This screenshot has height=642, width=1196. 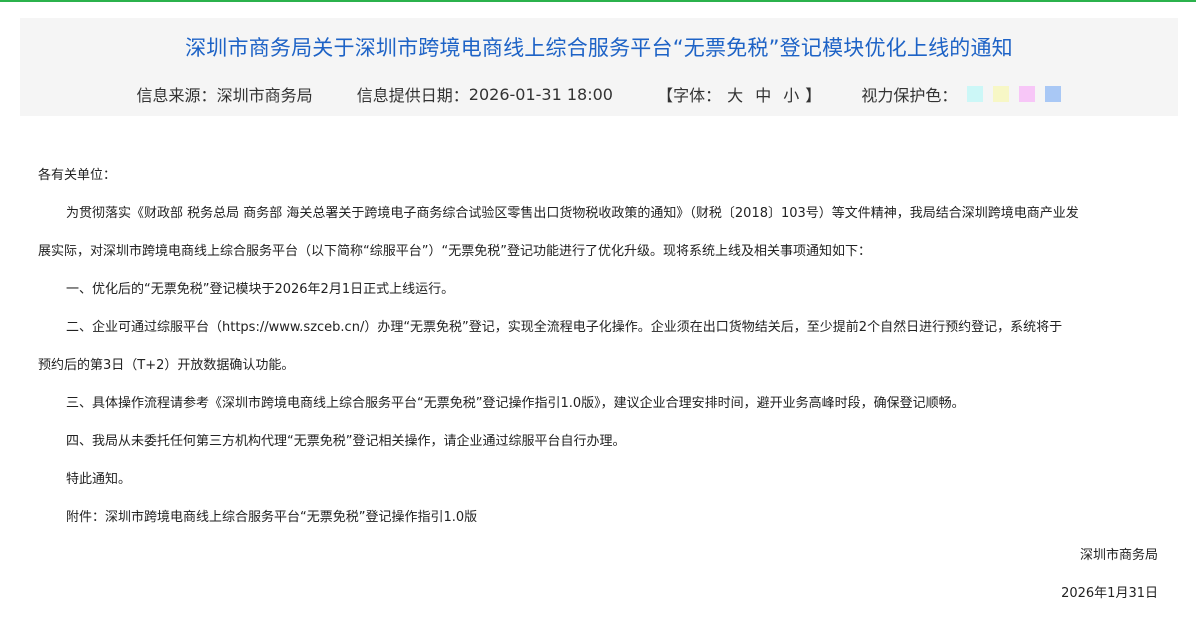 I want to click on signature-date: 2026年1月31日, so click(x=1109, y=593).